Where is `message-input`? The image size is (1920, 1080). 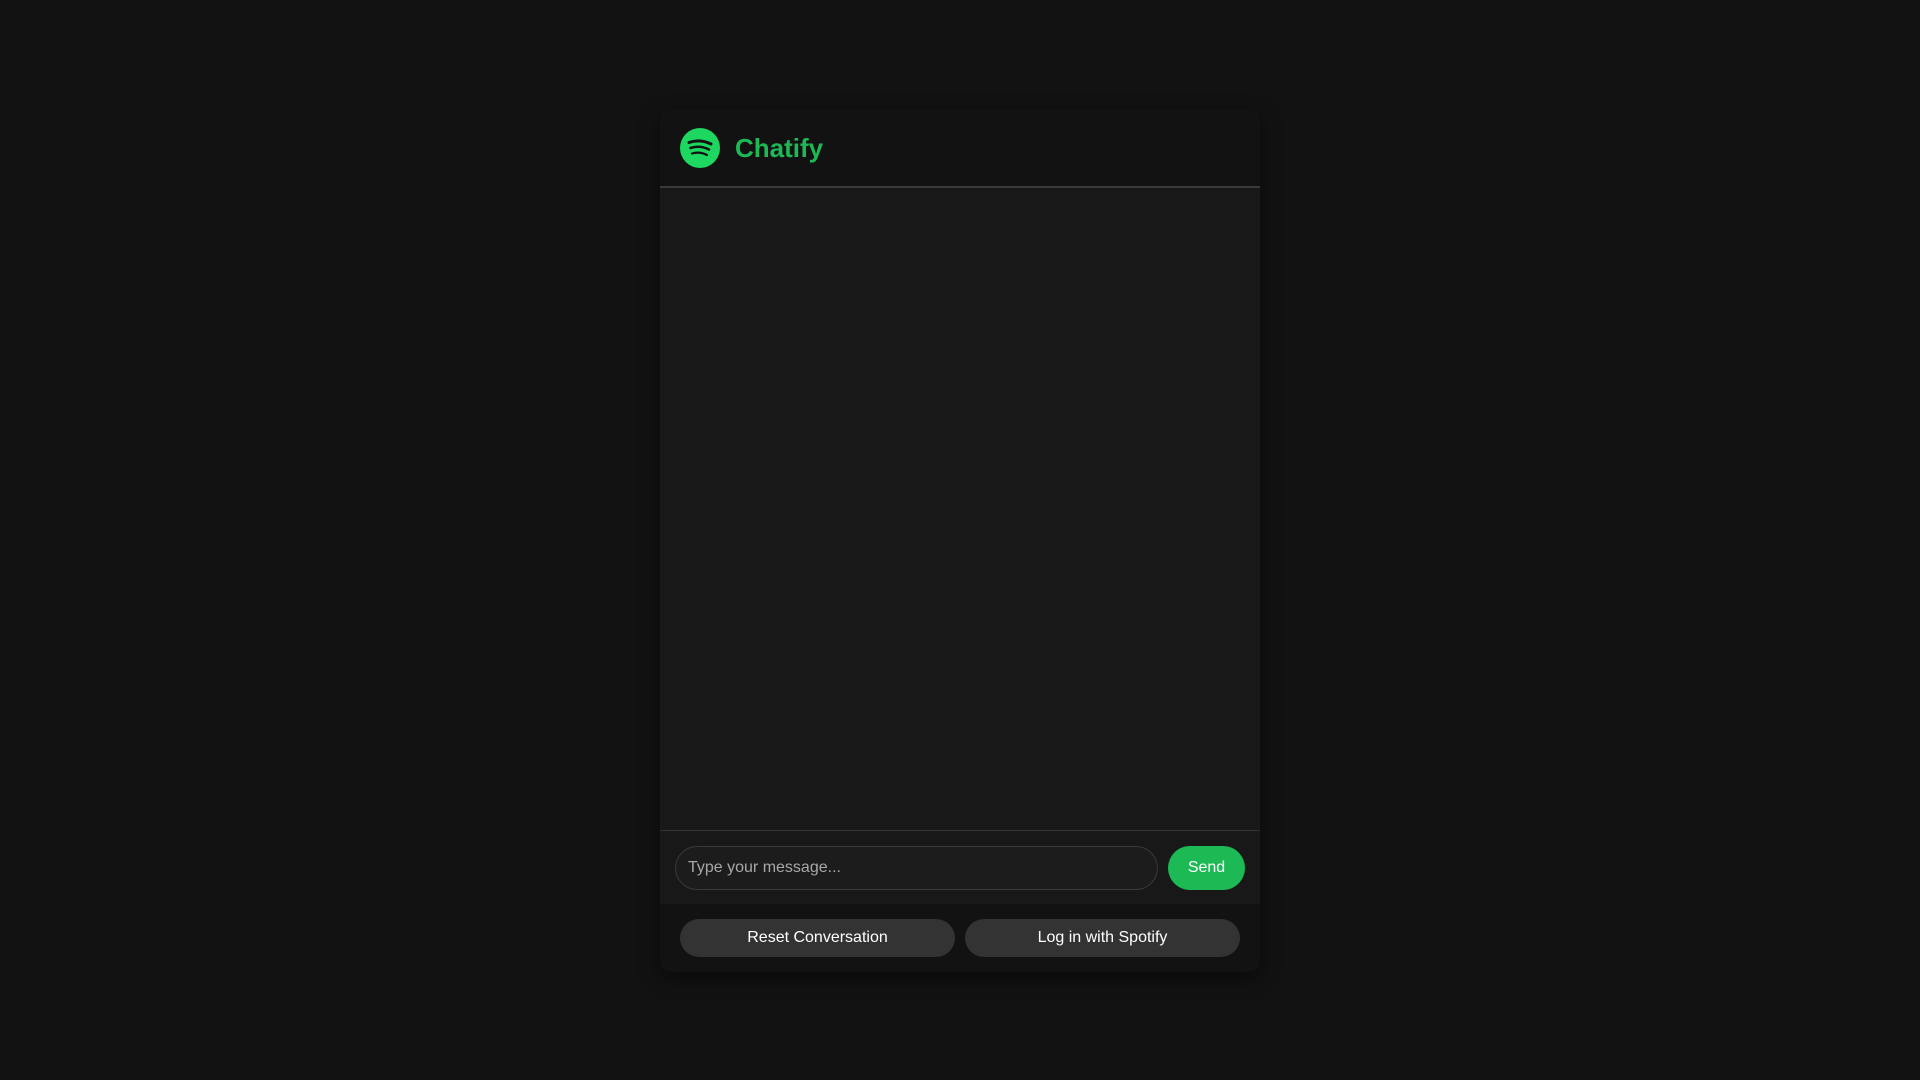 message-input is located at coordinates (916, 867).